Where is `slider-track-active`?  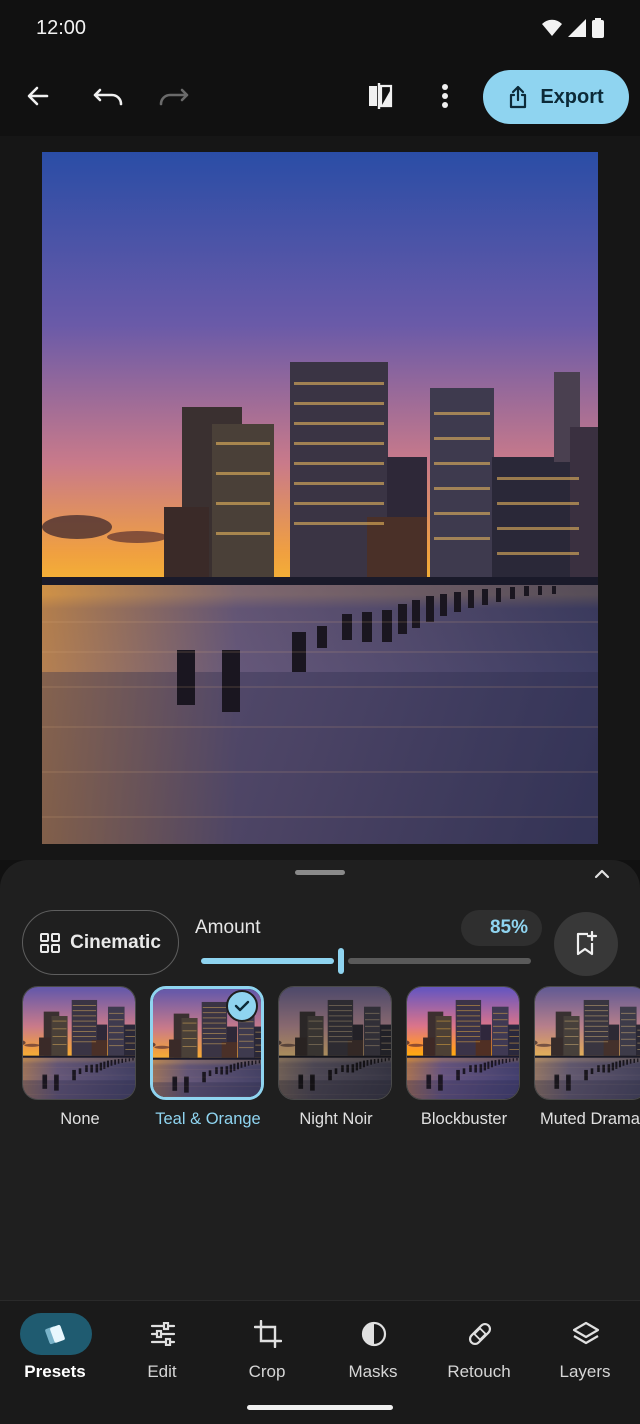
slider-track-active is located at coordinates (267, 961).